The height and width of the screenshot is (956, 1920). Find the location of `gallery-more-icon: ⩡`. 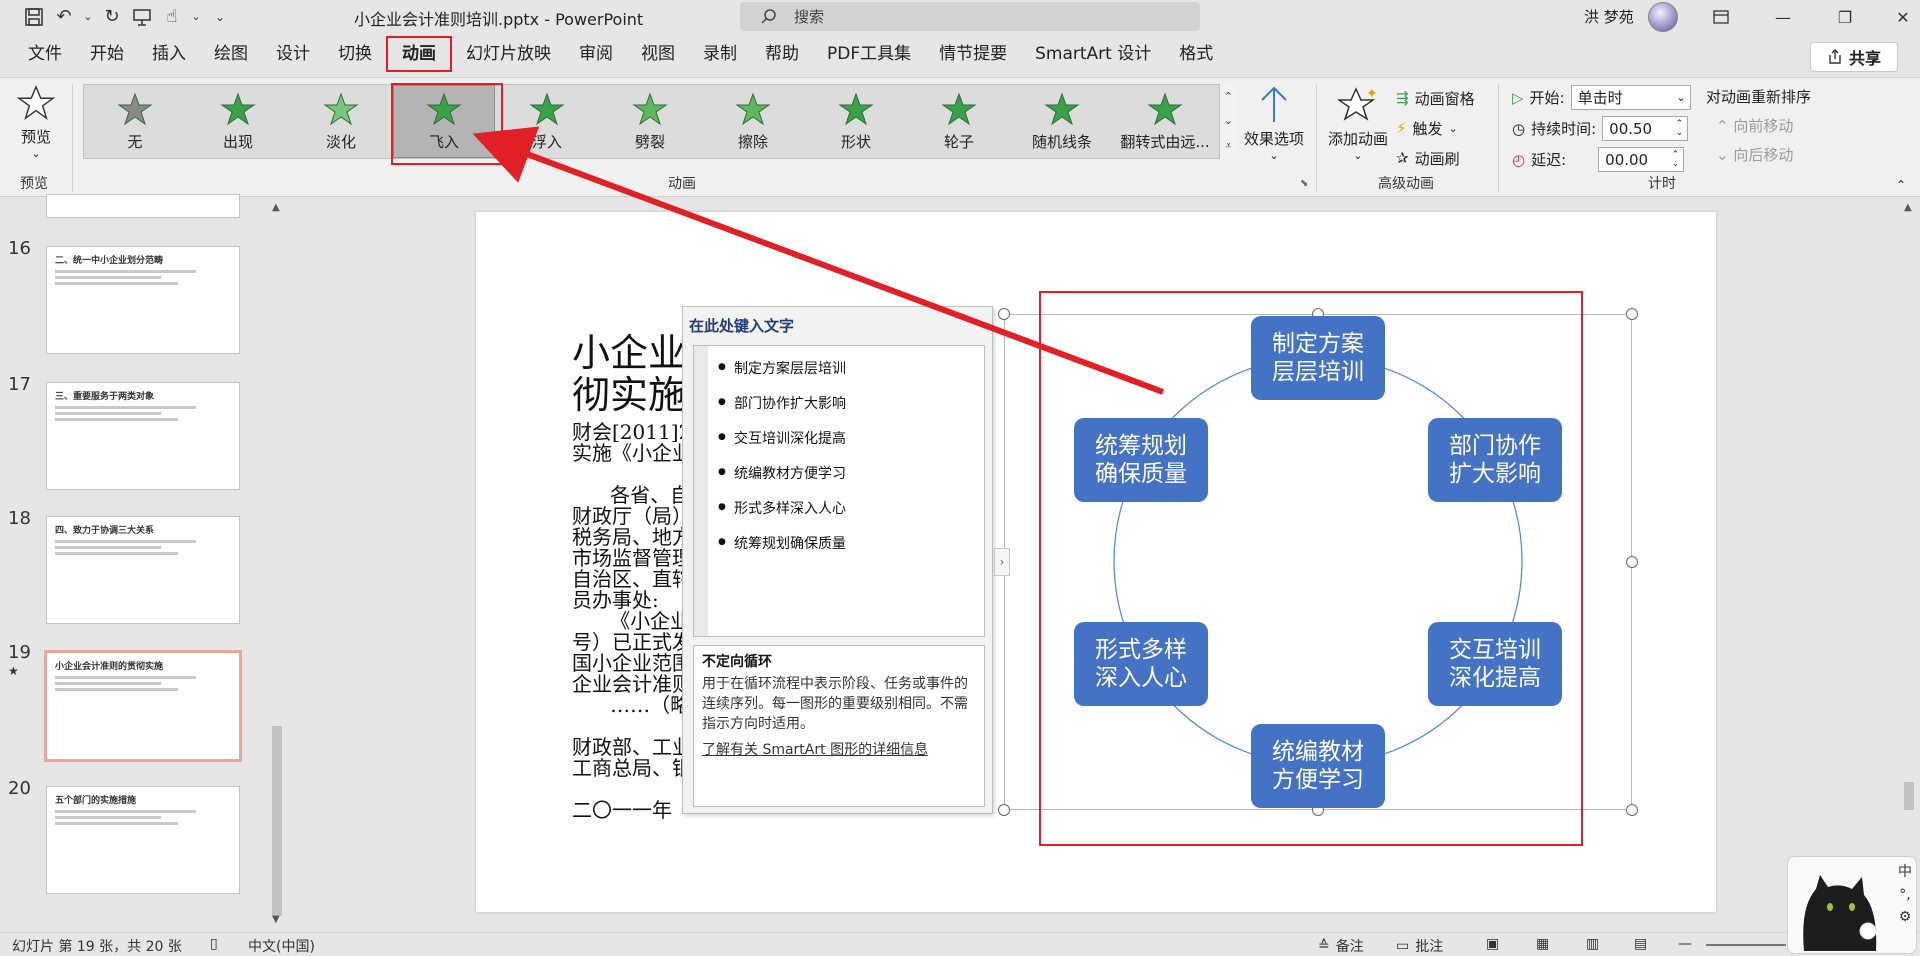

gallery-more-icon: ⩡ is located at coordinates (1228, 146).